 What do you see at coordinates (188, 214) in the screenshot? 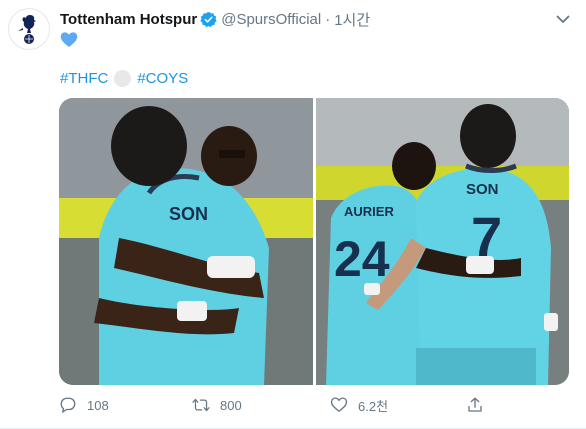
I see `photo-1-shirt-name: SON` at bounding box center [188, 214].